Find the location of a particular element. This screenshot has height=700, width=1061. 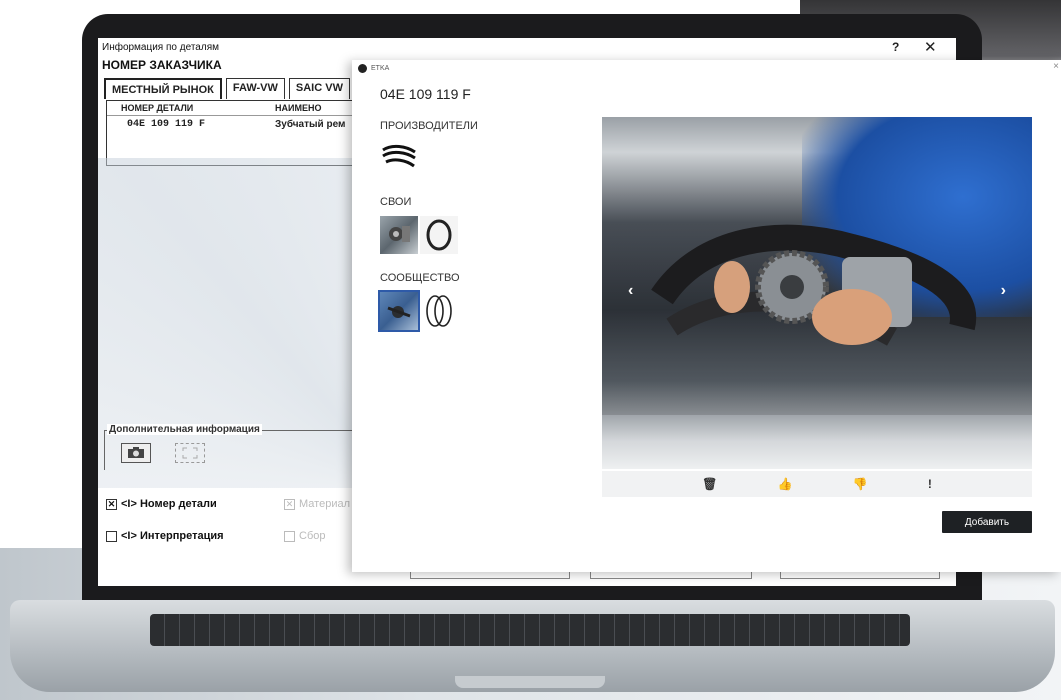

close-button: ✕ is located at coordinates (930, 47).